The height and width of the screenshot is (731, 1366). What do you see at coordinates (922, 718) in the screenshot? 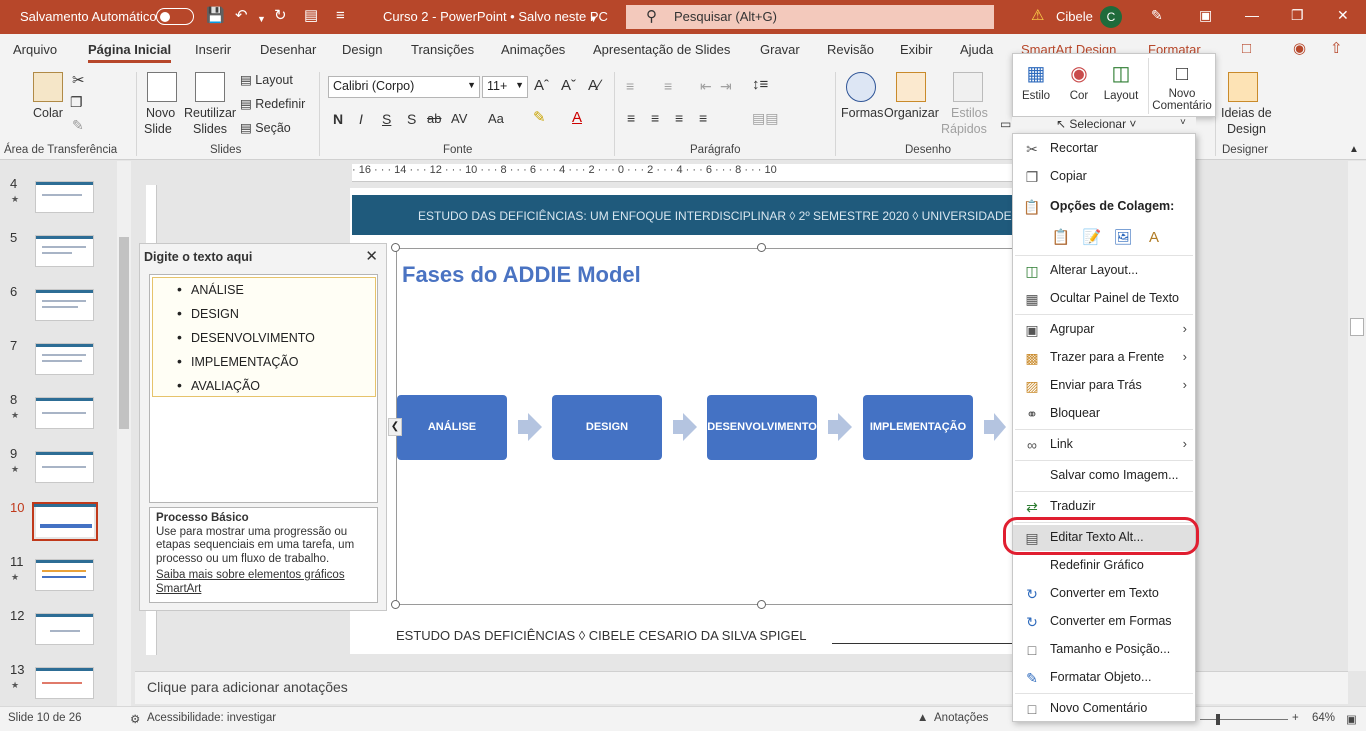
I see `notes-icon: ▲` at bounding box center [922, 718].